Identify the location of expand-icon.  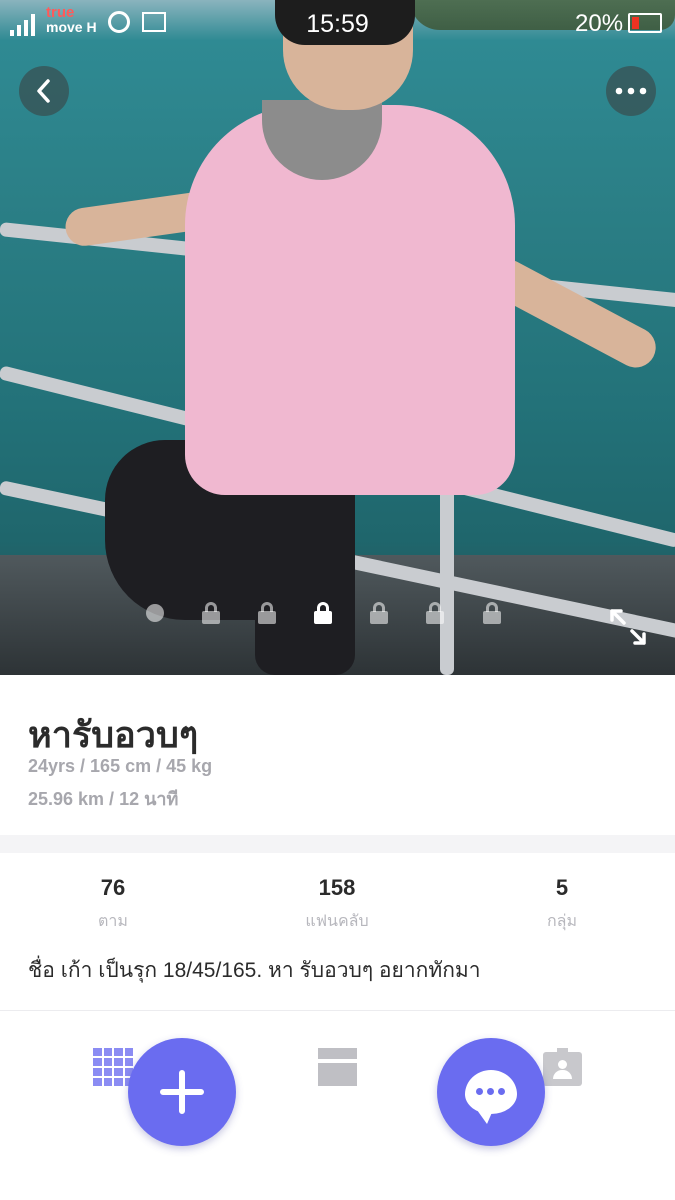
(628, 627).